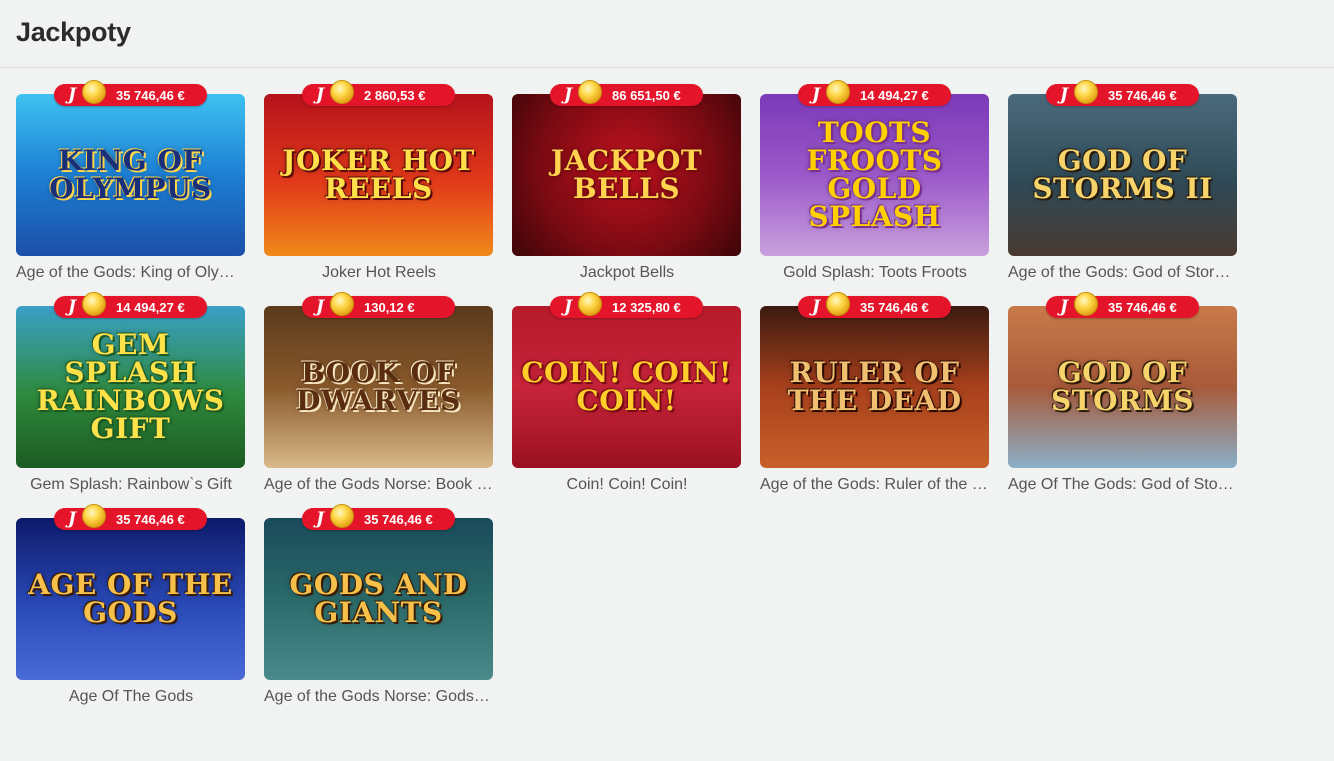  I want to click on game-logo: Gem Splash Rainbows Gift, so click(130, 386).